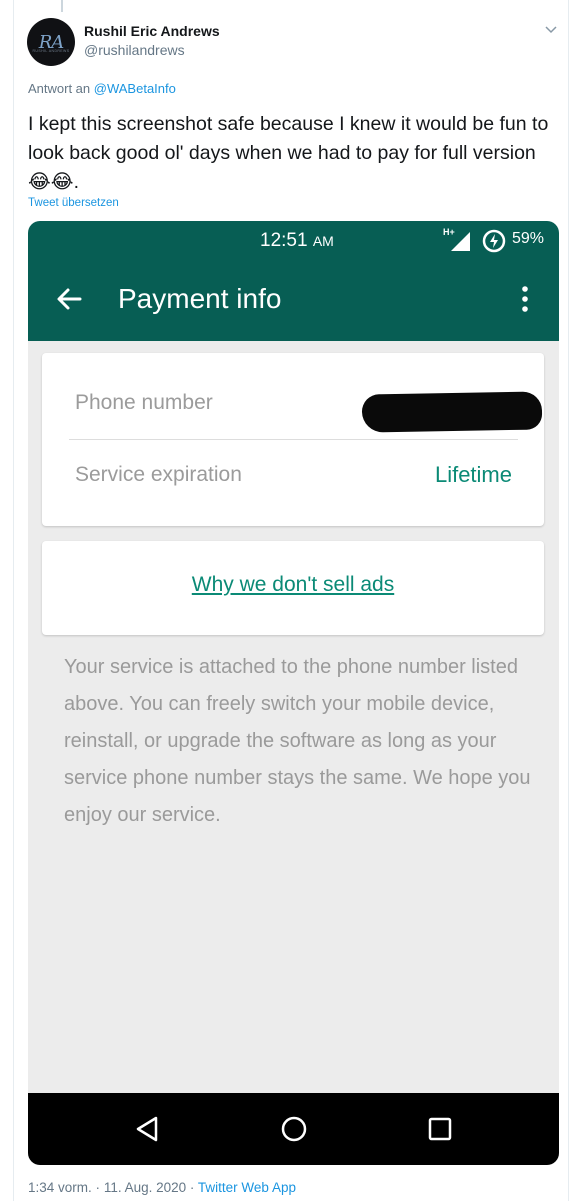 The image size is (582, 1201). I want to click on why-no-ads-link: Why we don't sell ads, so click(293, 585).